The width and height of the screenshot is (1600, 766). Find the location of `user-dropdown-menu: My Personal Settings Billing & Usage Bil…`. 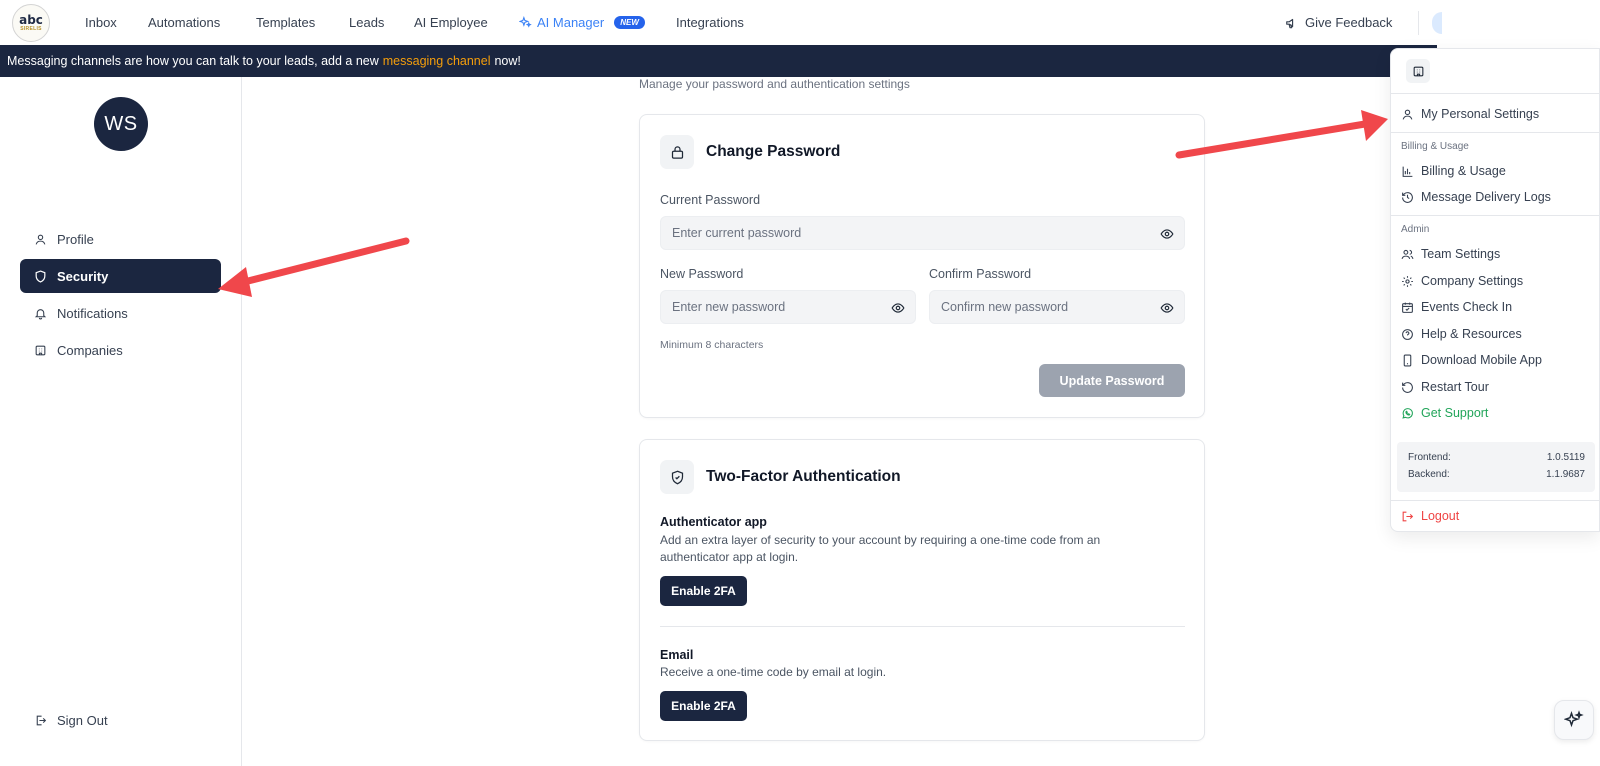

user-dropdown-menu: My Personal Settings Billing & Usage Bil… is located at coordinates (1495, 290).